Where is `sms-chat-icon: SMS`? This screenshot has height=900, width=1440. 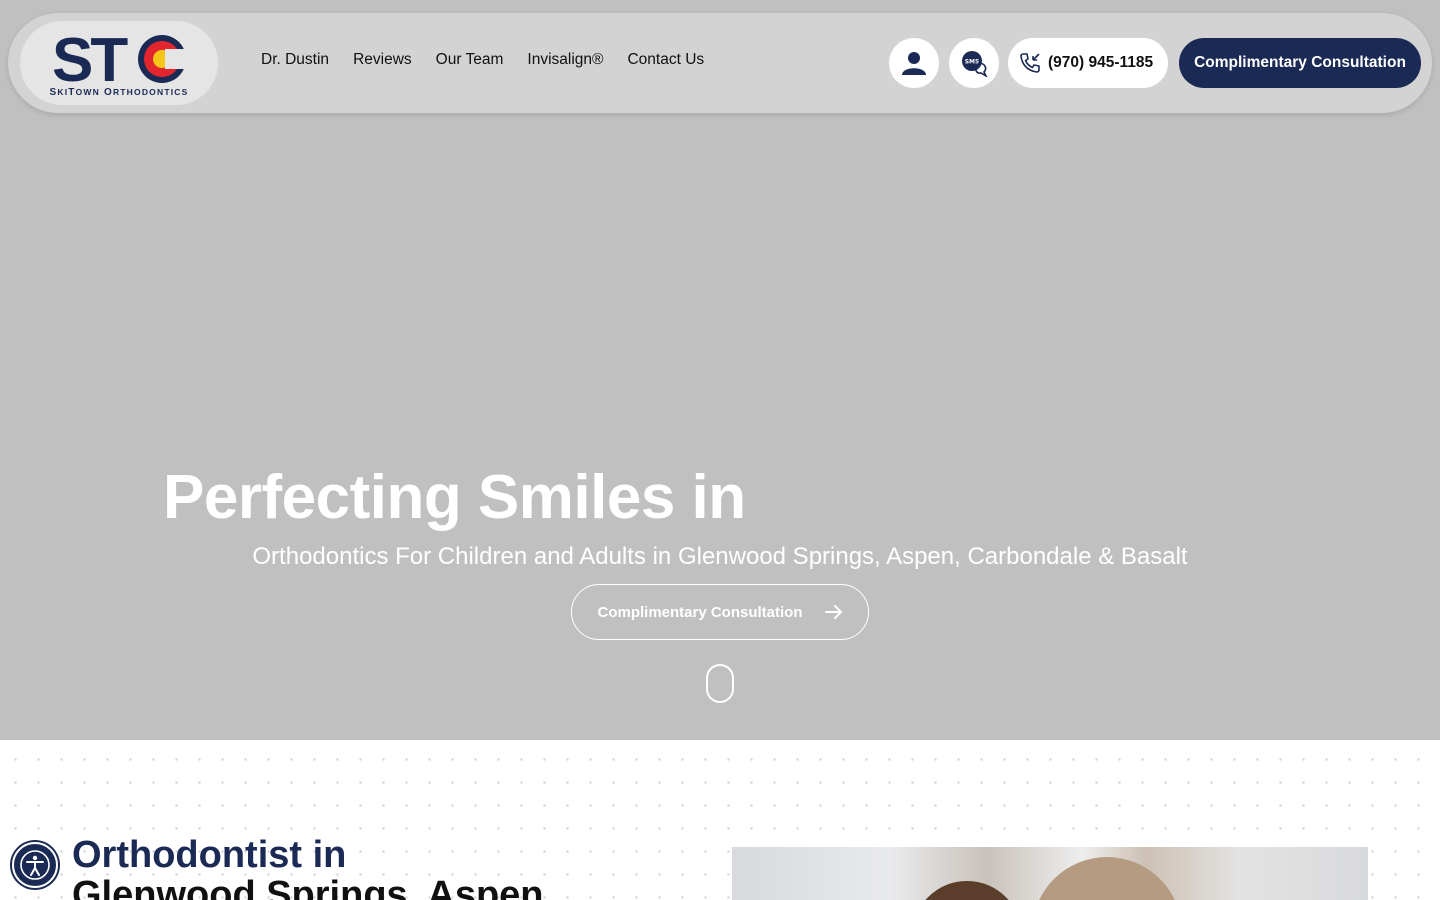 sms-chat-icon: SMS is located at coordinates (975, 64).